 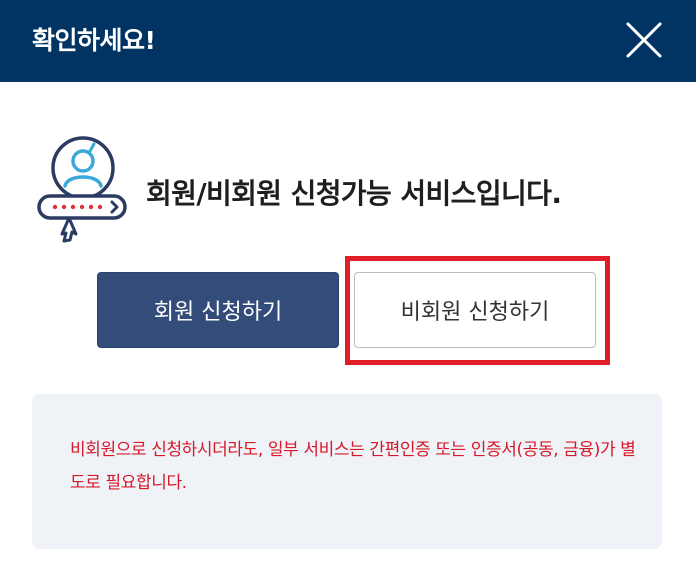 I want to click on dialog-header: 확인하세요!, so click(x=348, y=41).